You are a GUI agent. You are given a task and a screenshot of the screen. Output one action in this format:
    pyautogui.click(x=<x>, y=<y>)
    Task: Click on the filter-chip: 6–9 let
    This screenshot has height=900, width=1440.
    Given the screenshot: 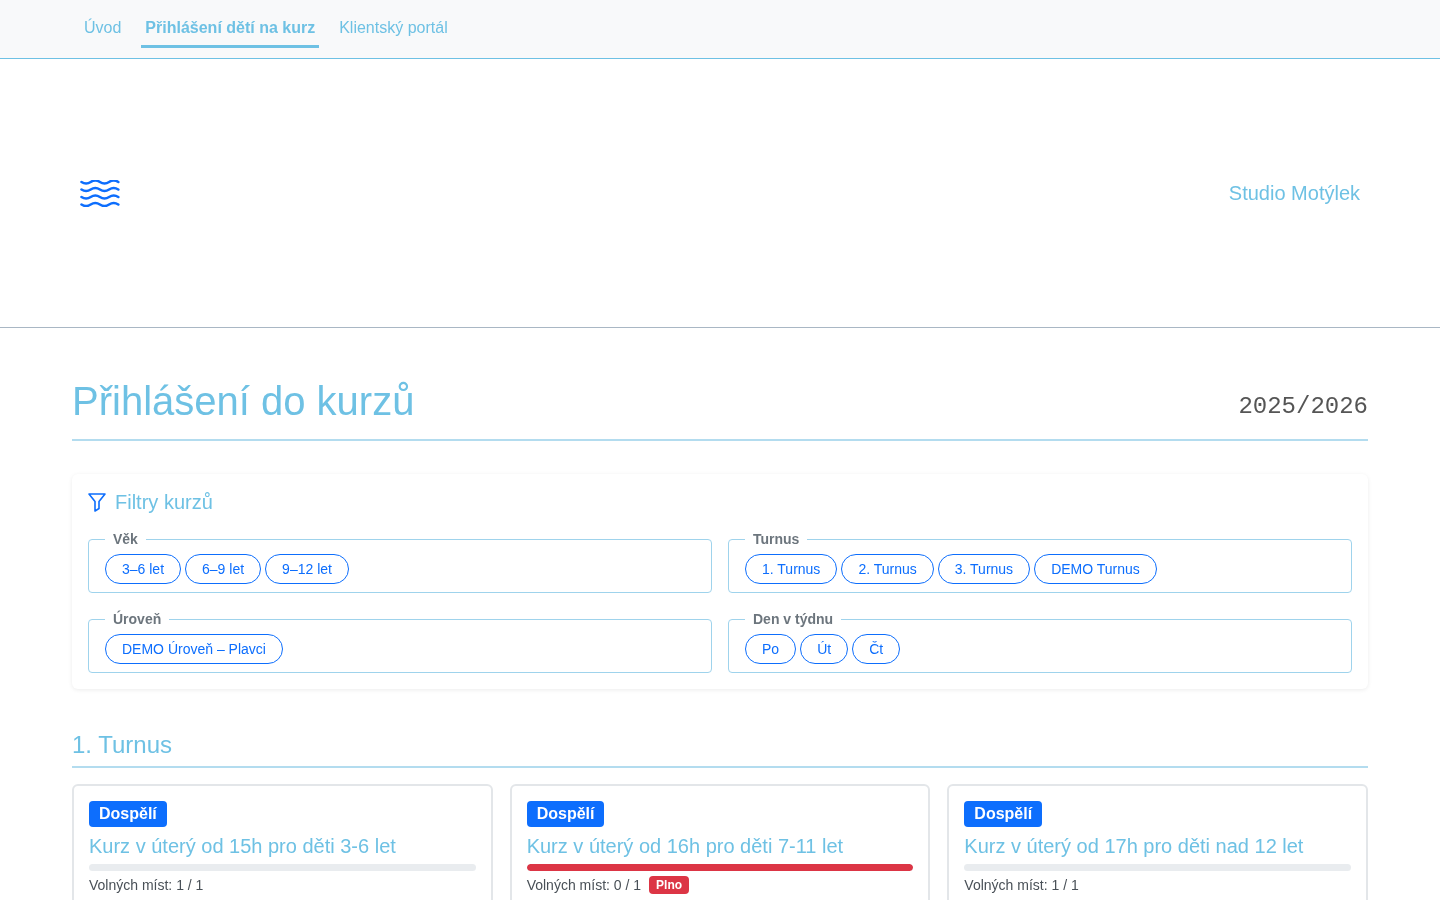 What is the action you would take?
    pyautogui.click(x=223, y=569)
    